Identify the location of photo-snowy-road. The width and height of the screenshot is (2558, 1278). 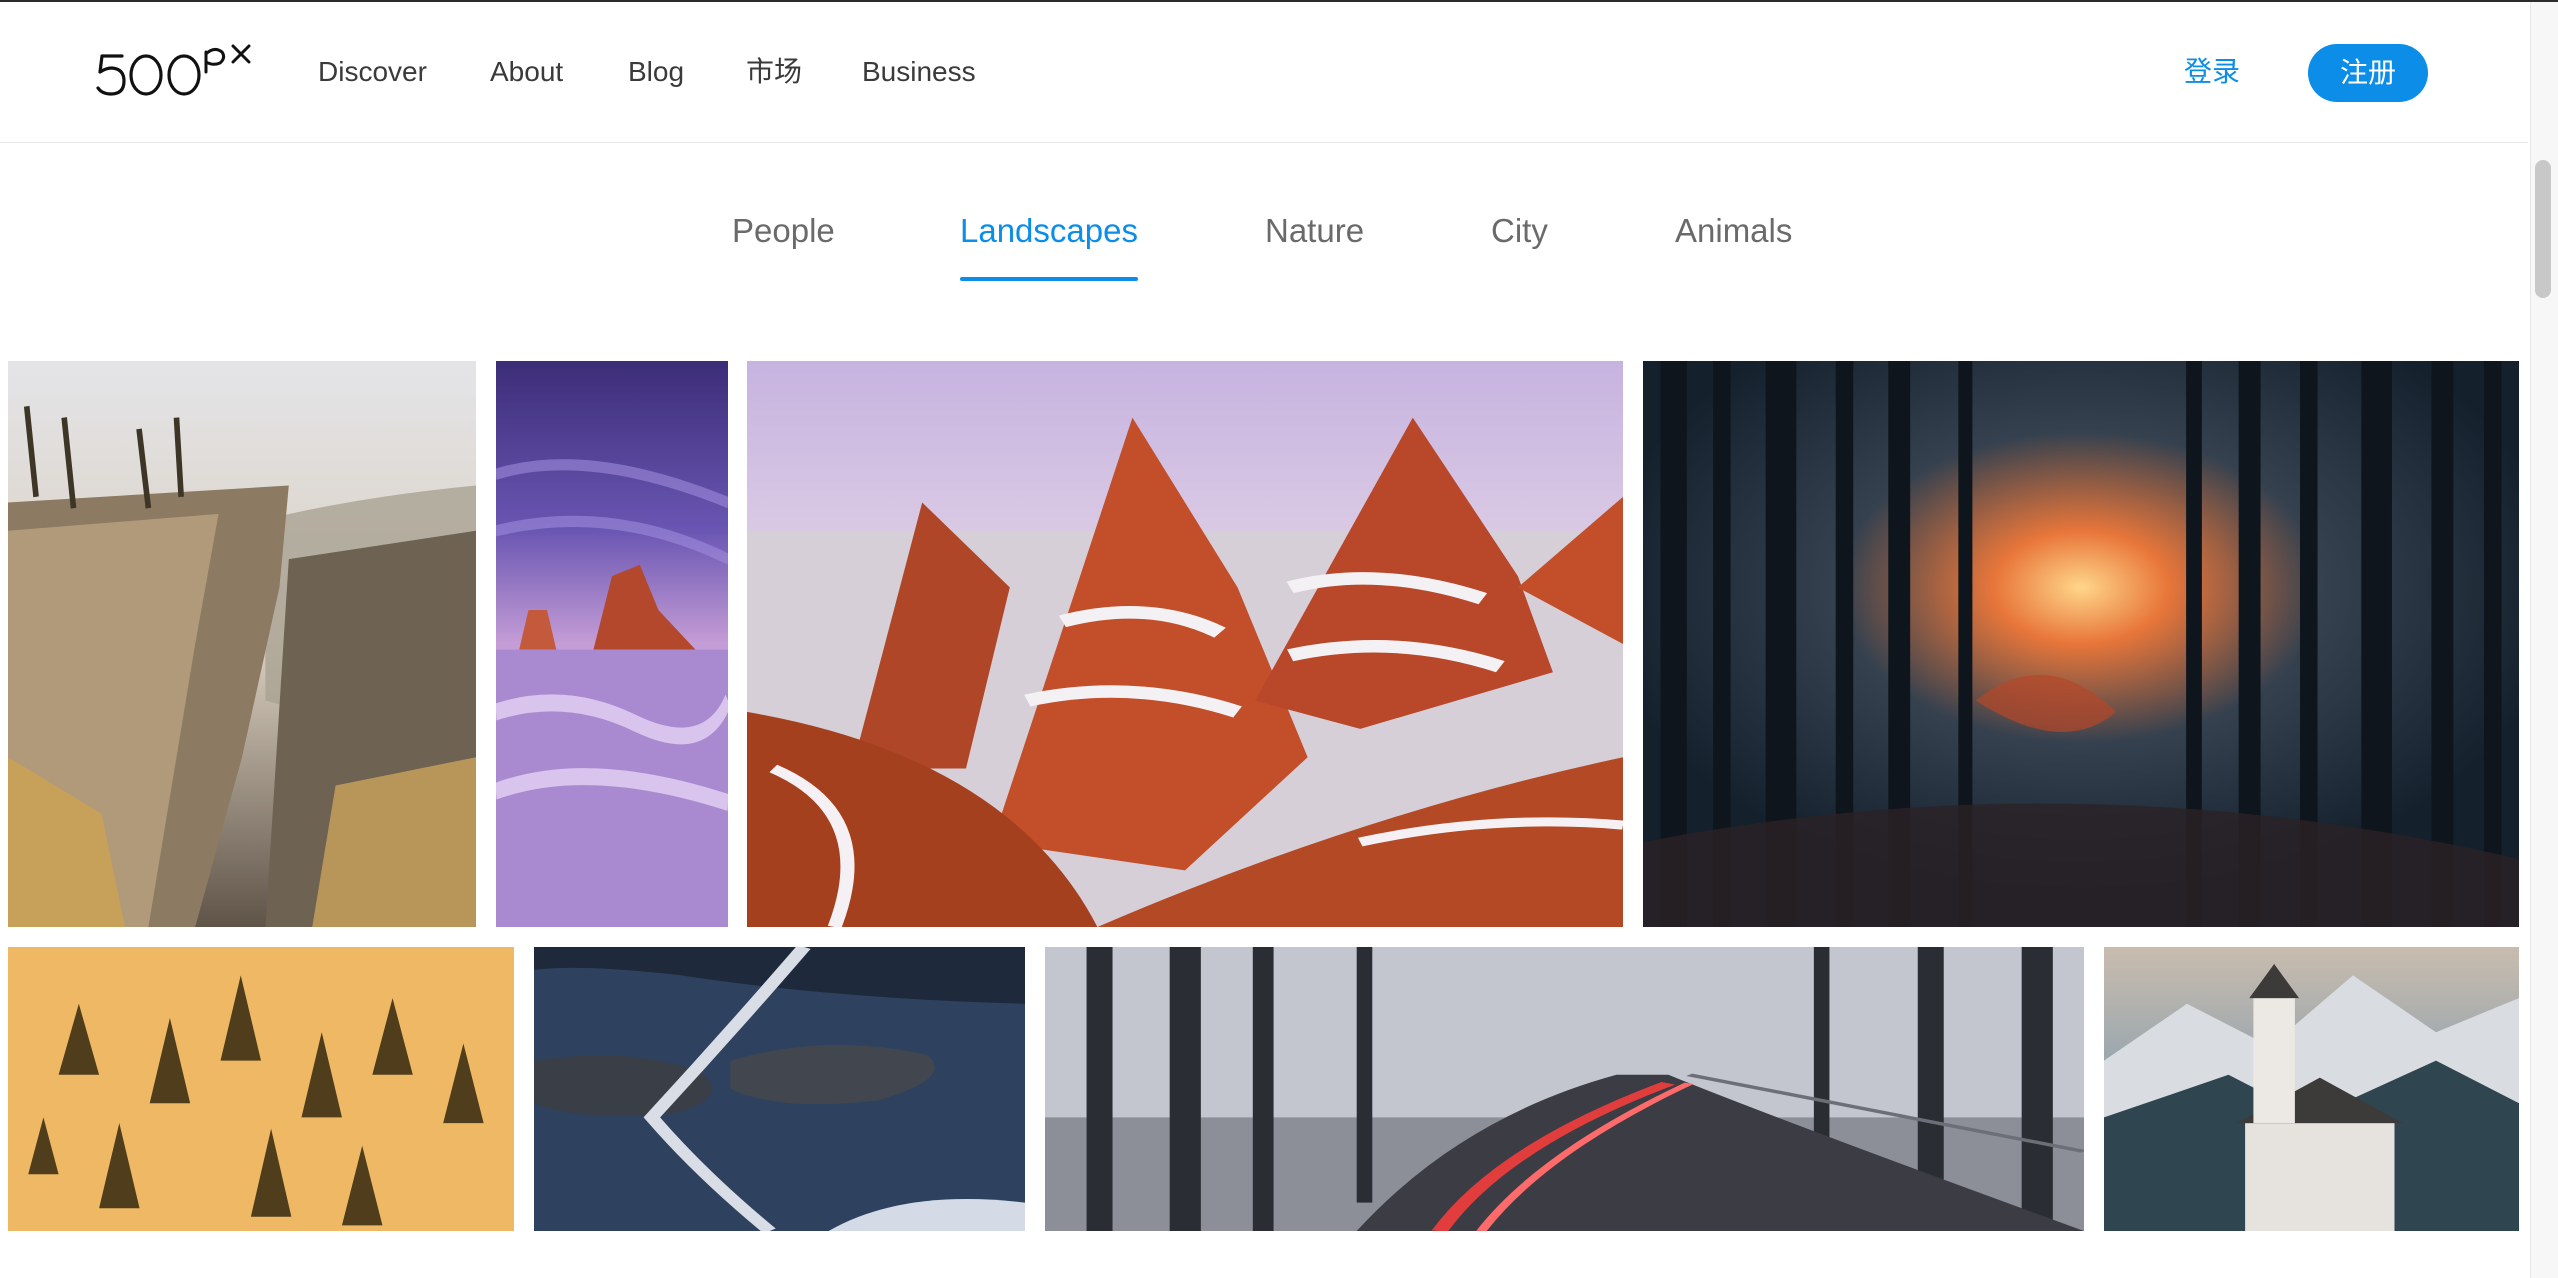
(1564, 1089).